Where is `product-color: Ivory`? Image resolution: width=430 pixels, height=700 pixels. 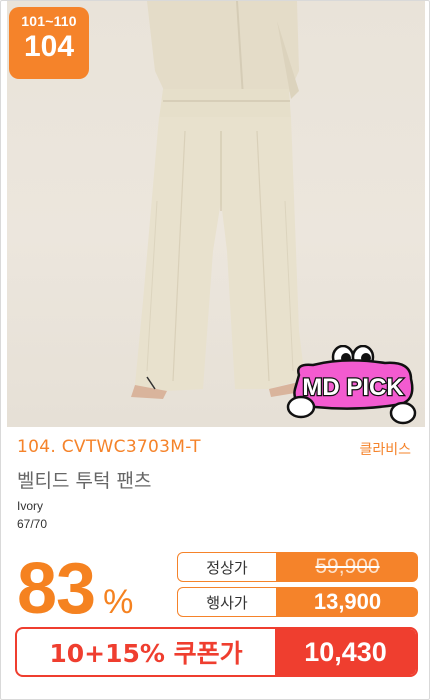
product-color: Ivory is located at coordinates (30, 506).